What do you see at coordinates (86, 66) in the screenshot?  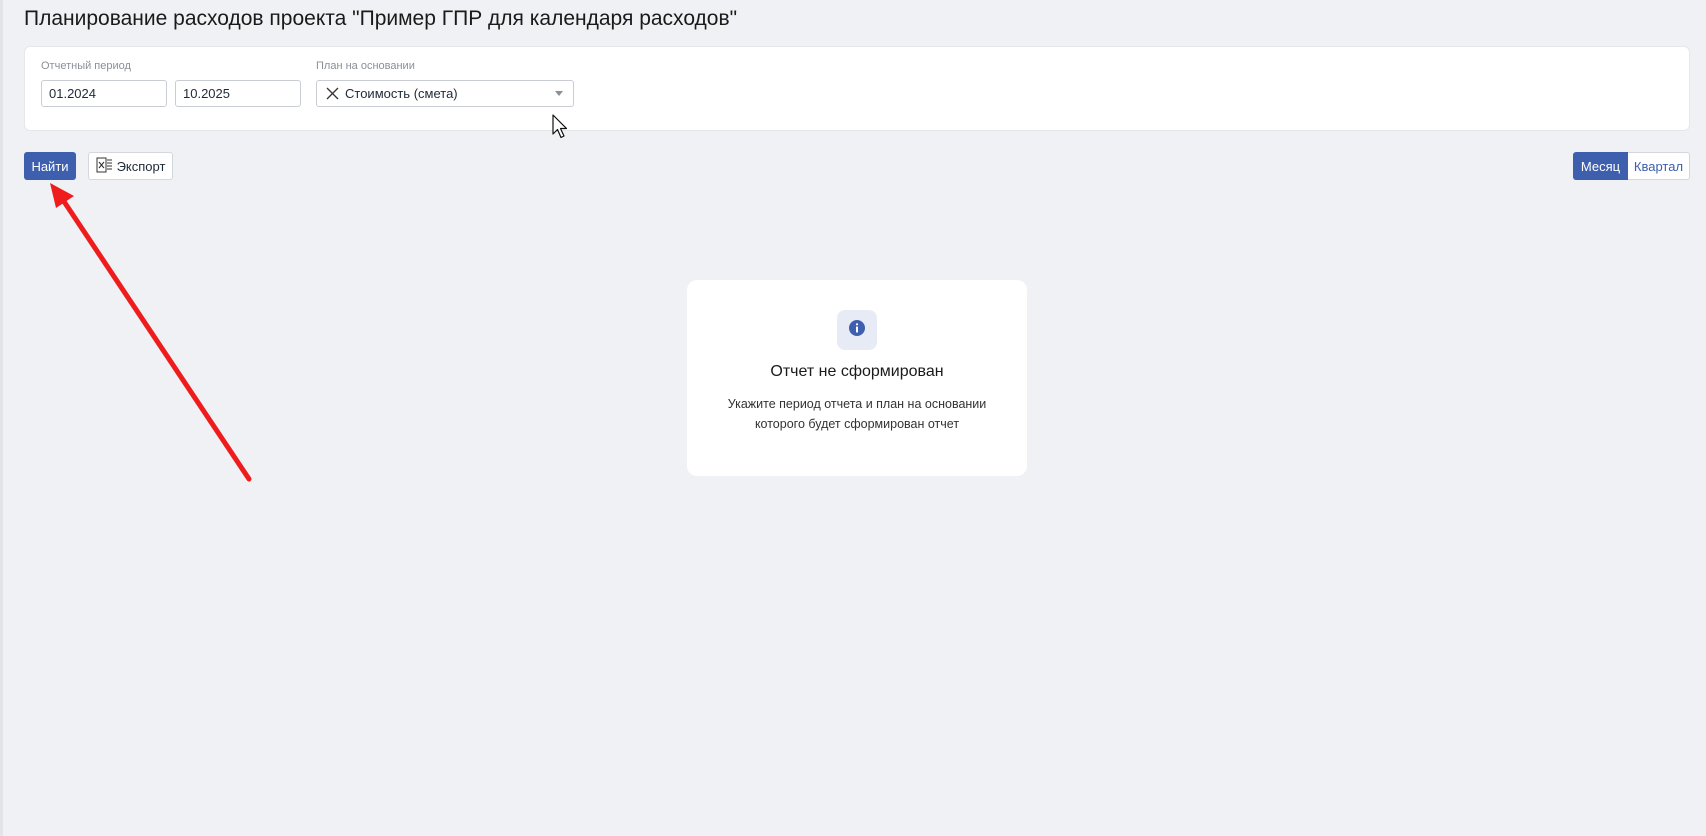 I see `period-label: Отчетный период` at bounding box center [86, 66].